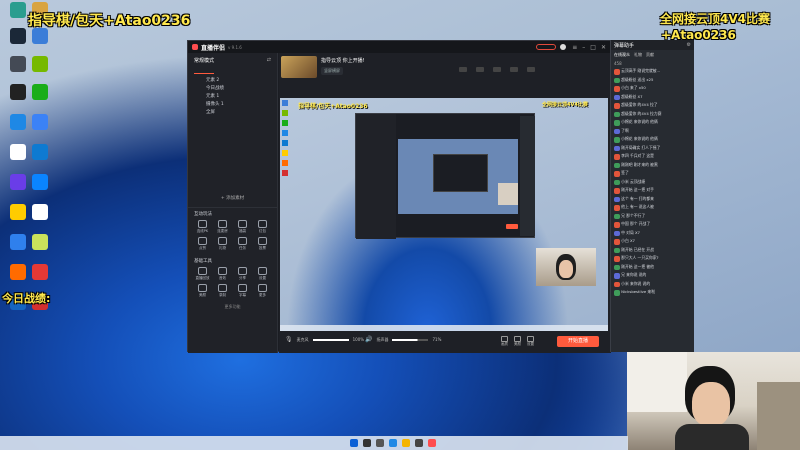 The image size is (800, 450). I want to click on add-material-button: + 添加素材, so click(232, 198).